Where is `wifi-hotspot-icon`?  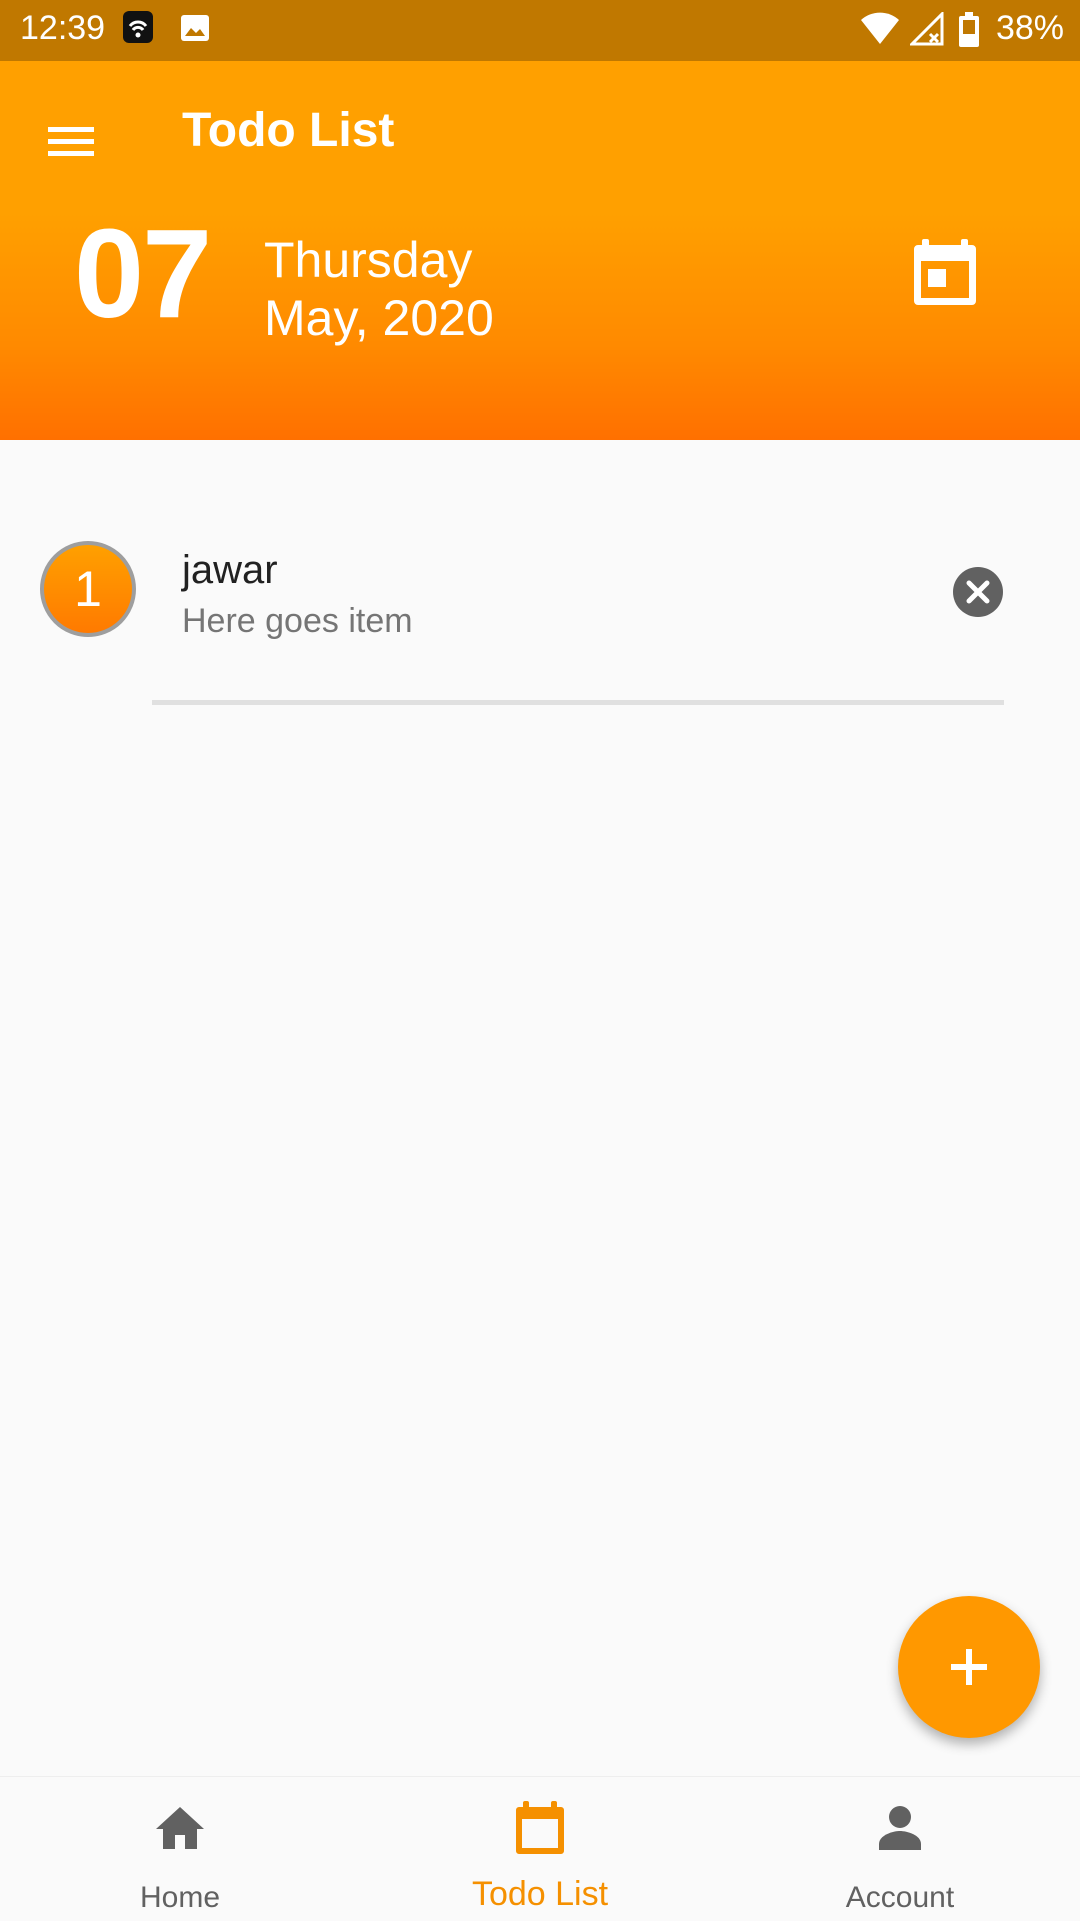
wifi-hotspot-icon is located at coordinates (138, 29).